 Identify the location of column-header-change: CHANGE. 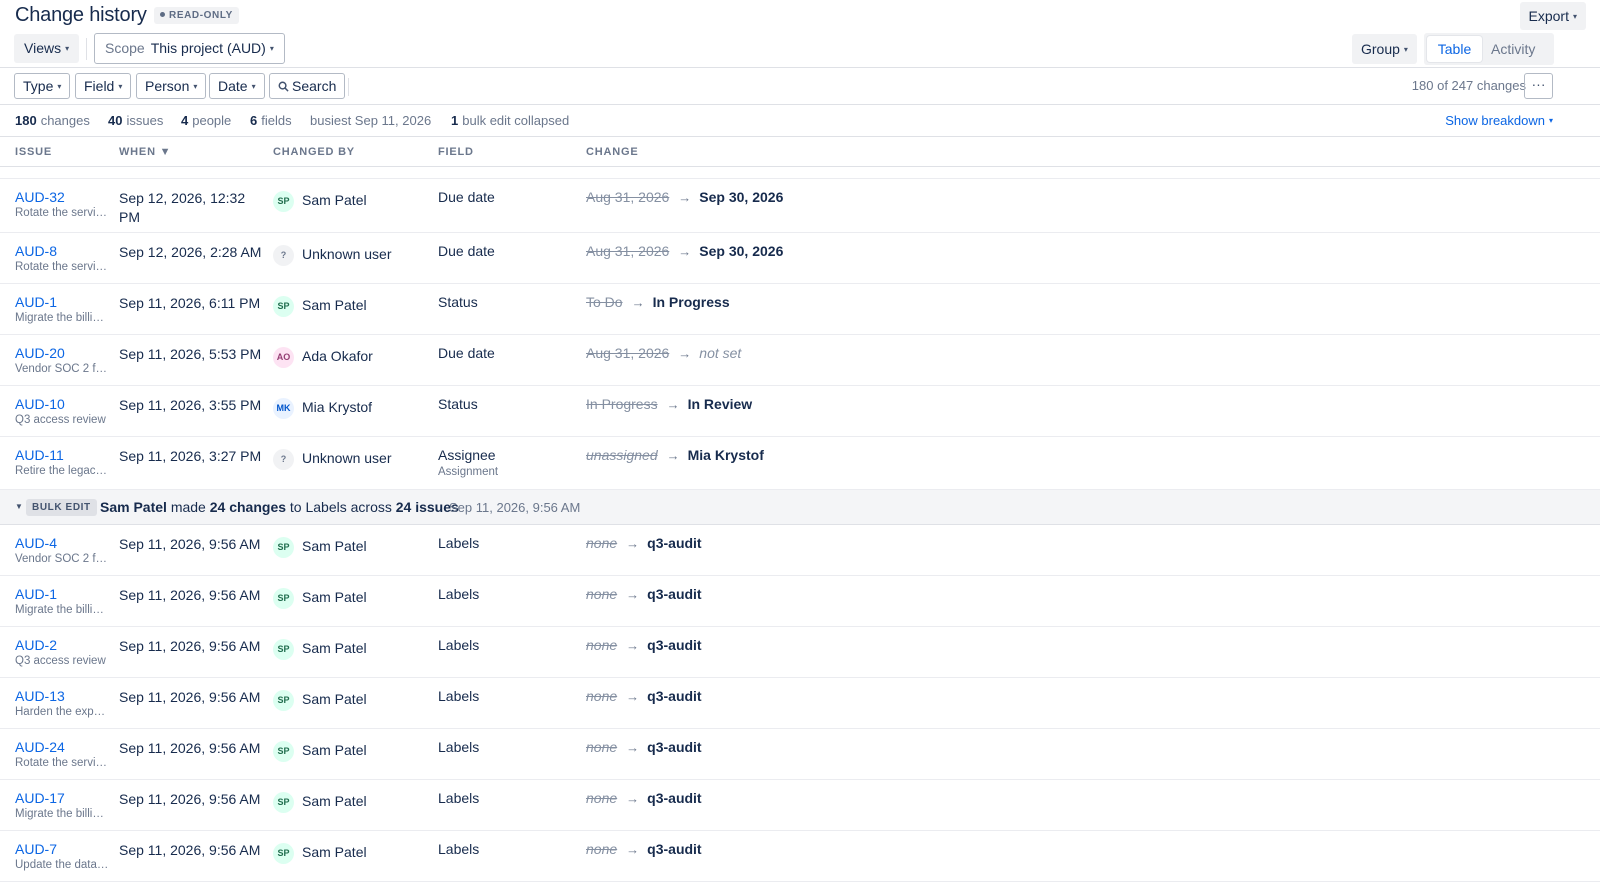
(612, 152).